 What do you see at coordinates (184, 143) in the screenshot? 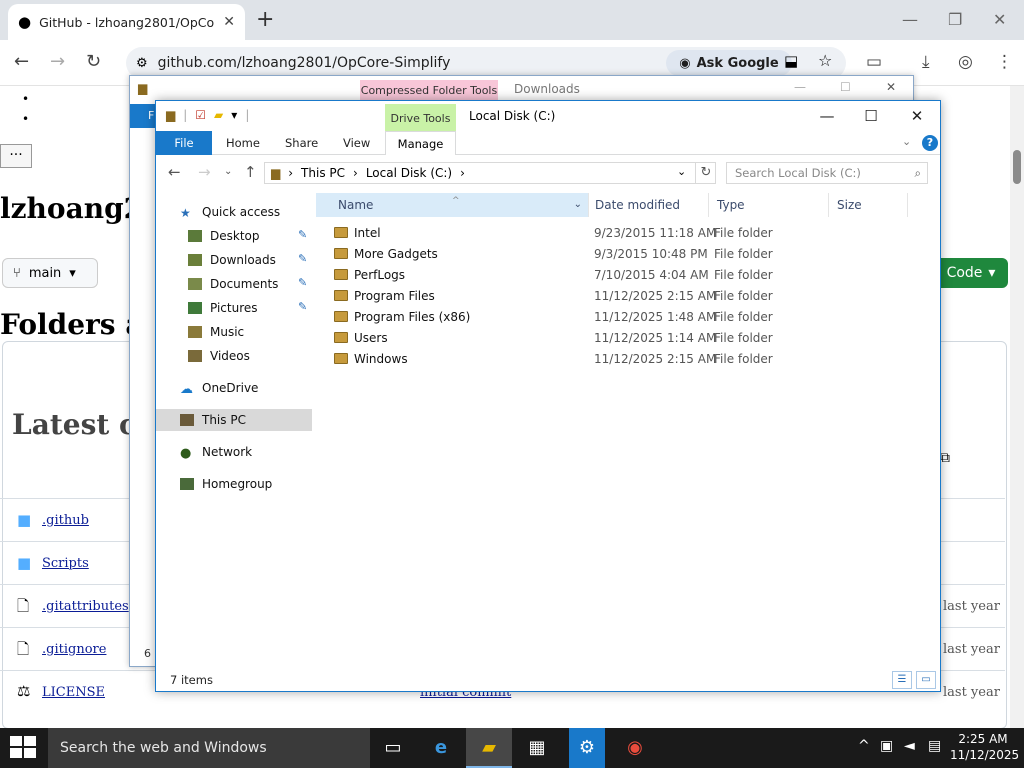
I see `ribbon-tab-file: File` at bounding box center [184, 143].